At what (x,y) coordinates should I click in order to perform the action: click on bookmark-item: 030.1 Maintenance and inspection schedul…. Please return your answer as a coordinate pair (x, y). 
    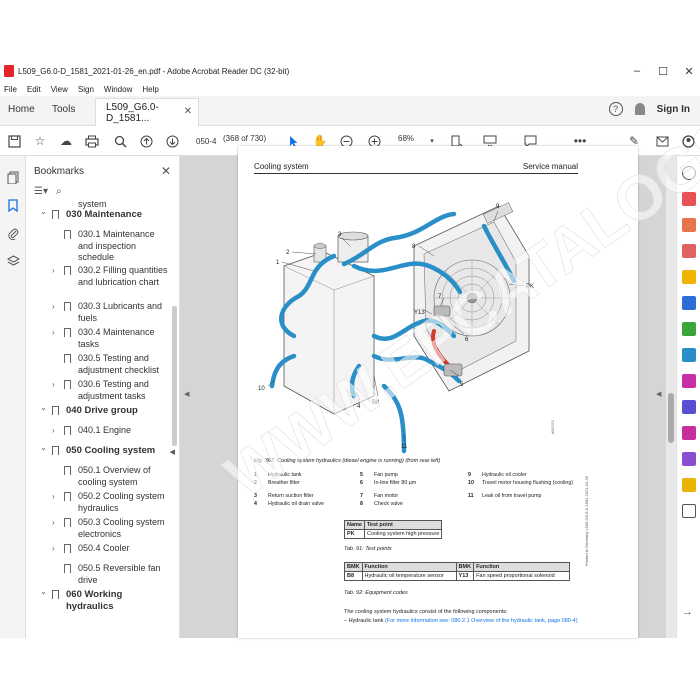
    Looking at the image, I should click on (99, 246).